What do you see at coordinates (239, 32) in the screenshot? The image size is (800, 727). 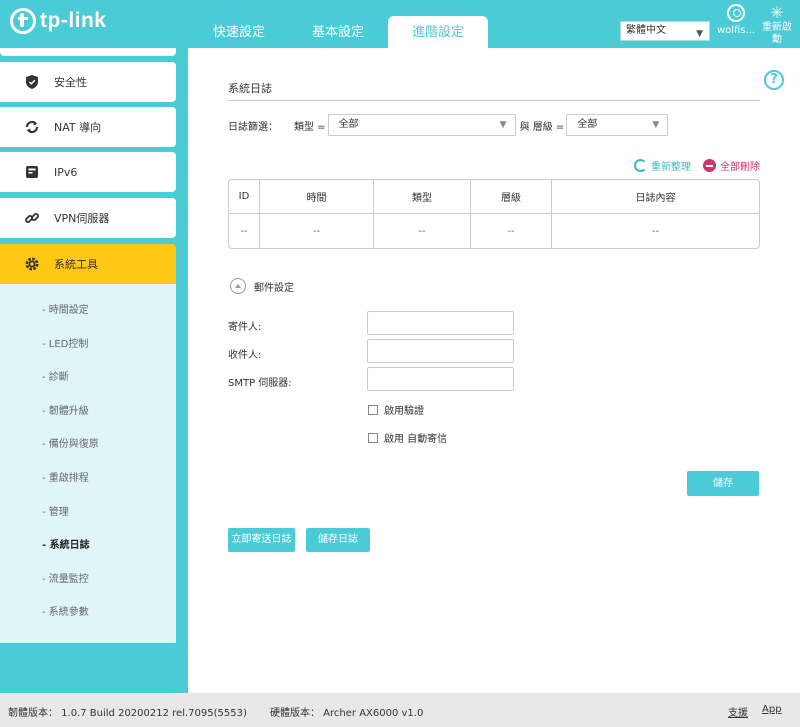 I see `tab-quick-setup: 快速設定` at bounding box center [239, 32].